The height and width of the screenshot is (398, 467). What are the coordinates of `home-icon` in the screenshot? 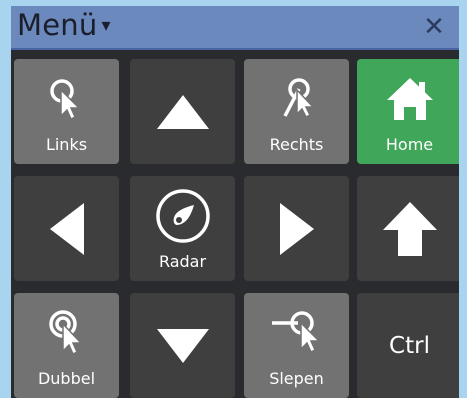 It's located at (408, 99).